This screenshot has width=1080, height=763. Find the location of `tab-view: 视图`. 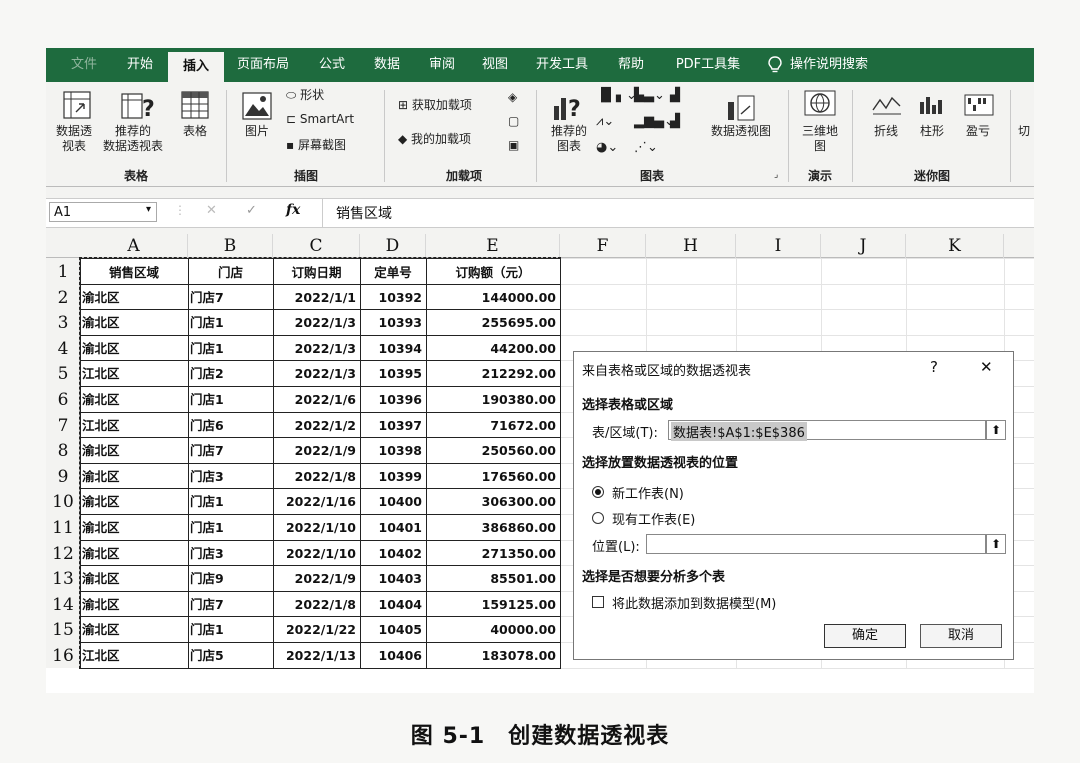

tab-view: 视图 is located at coordinates (495, 65).